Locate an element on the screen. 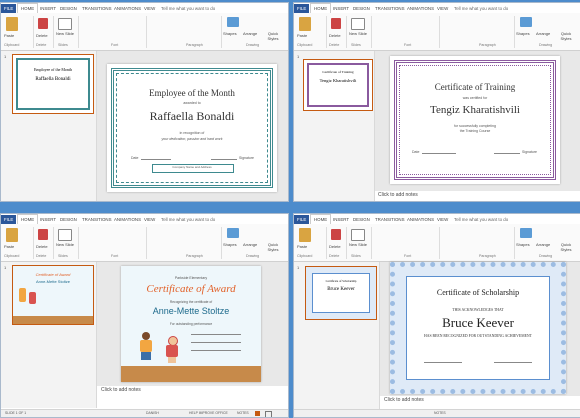  slide-thumbnail: Certificate of Scholarship Bruce Keever is located at coordinates (341, 293).